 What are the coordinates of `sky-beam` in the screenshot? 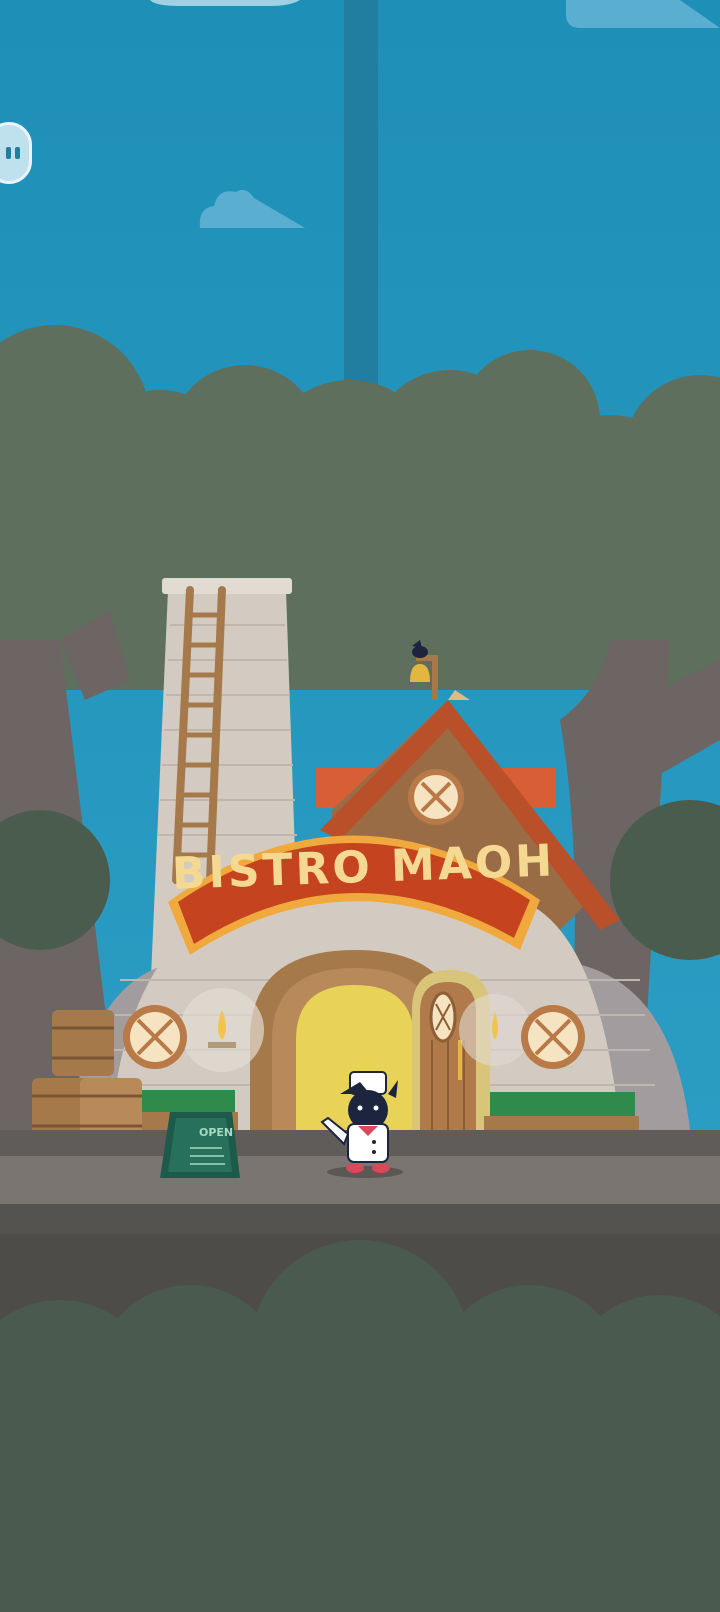 It's located at (361, 200).